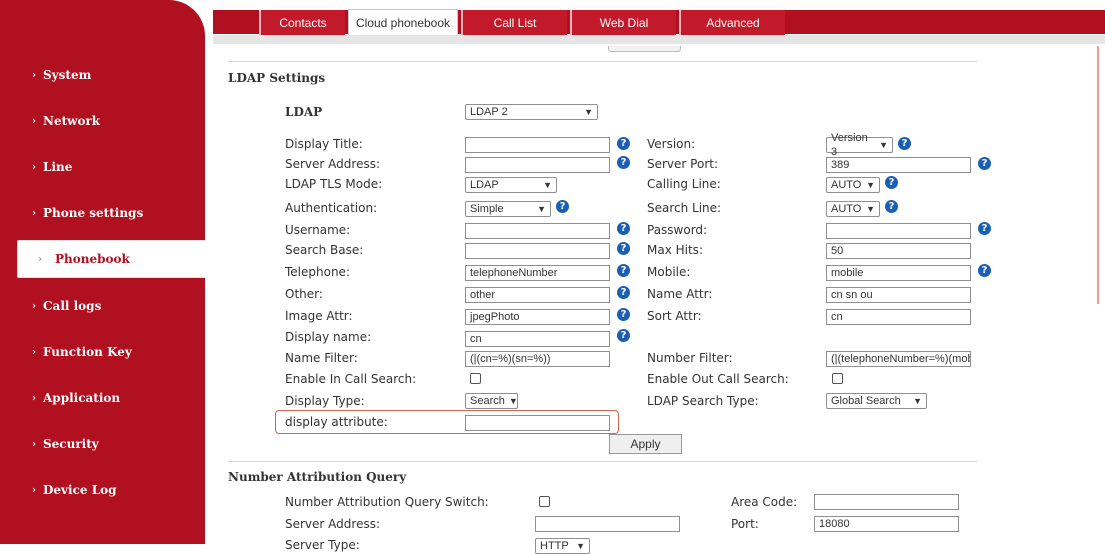 The width and height of the screenshot is (1105, 554). Describe the element at coordinates (898, 359) in the screenshot. I see `number-filter-input: (|(telephoneNumber=%)(mob` at that location.